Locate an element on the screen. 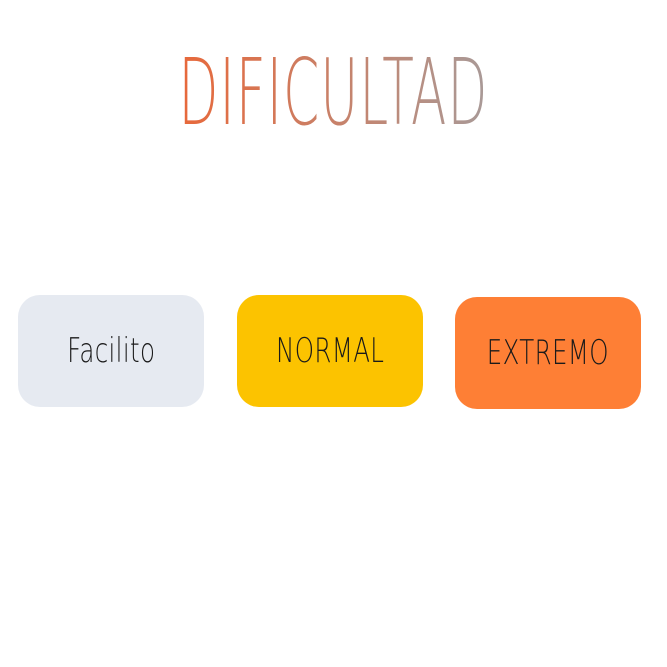 This screenshot has height=667, width=667. title-text: DIFICULTAD is located at coordinates (334, 92).